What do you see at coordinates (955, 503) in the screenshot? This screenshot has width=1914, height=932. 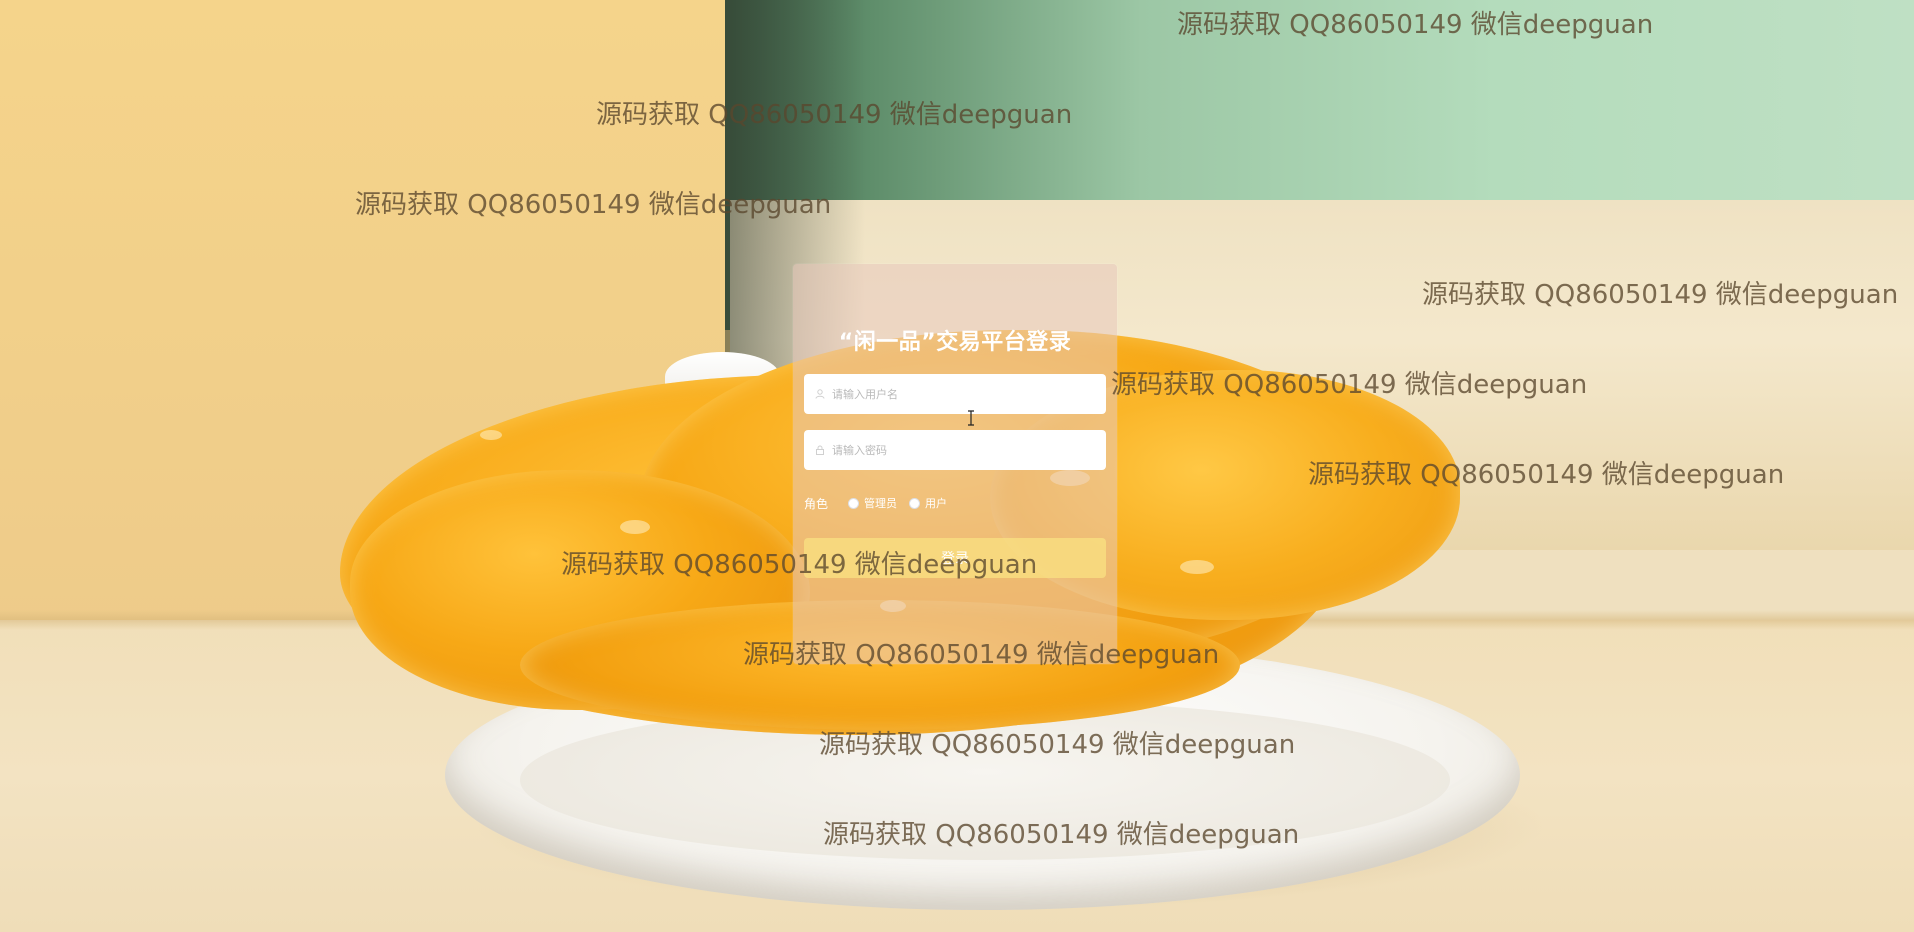 I see `role-selector: 角色 管理员 用户` at bounding box center [955, 503].